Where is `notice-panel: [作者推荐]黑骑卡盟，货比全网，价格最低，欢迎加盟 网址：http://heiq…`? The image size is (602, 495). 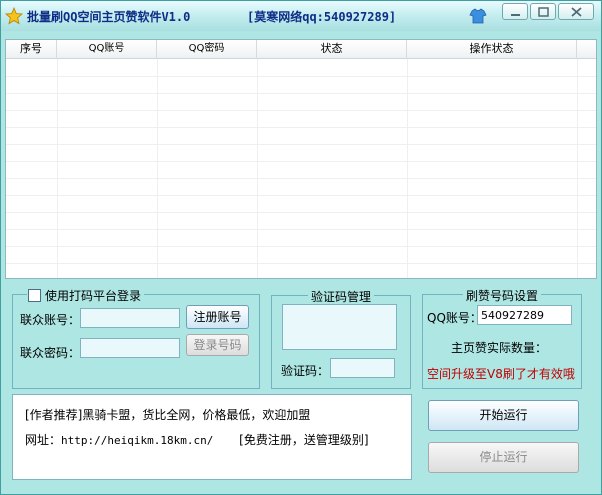 notice-panel: [作者推荐]黑骑卡盟，货比全网，价格最低，欢迎加盟 网址：http://heiq… is located at coordinates (212, 437).